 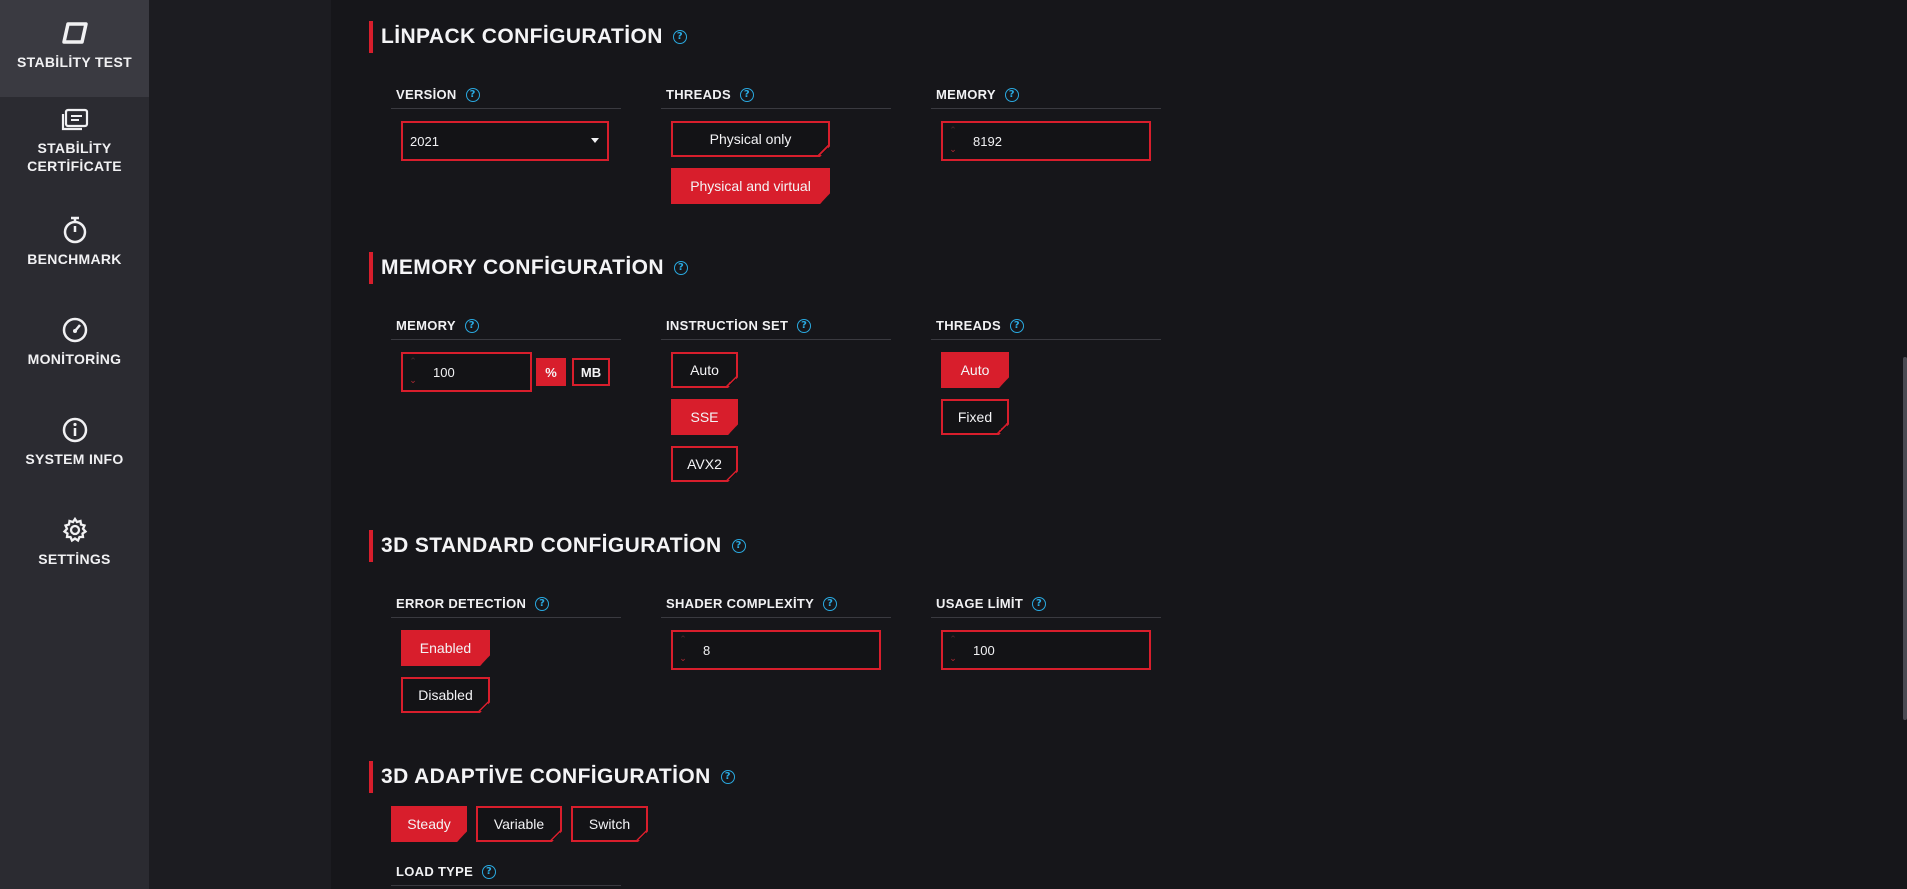 I want to click on nav-settings: SETTİNGS, so click(x=74, y=545).